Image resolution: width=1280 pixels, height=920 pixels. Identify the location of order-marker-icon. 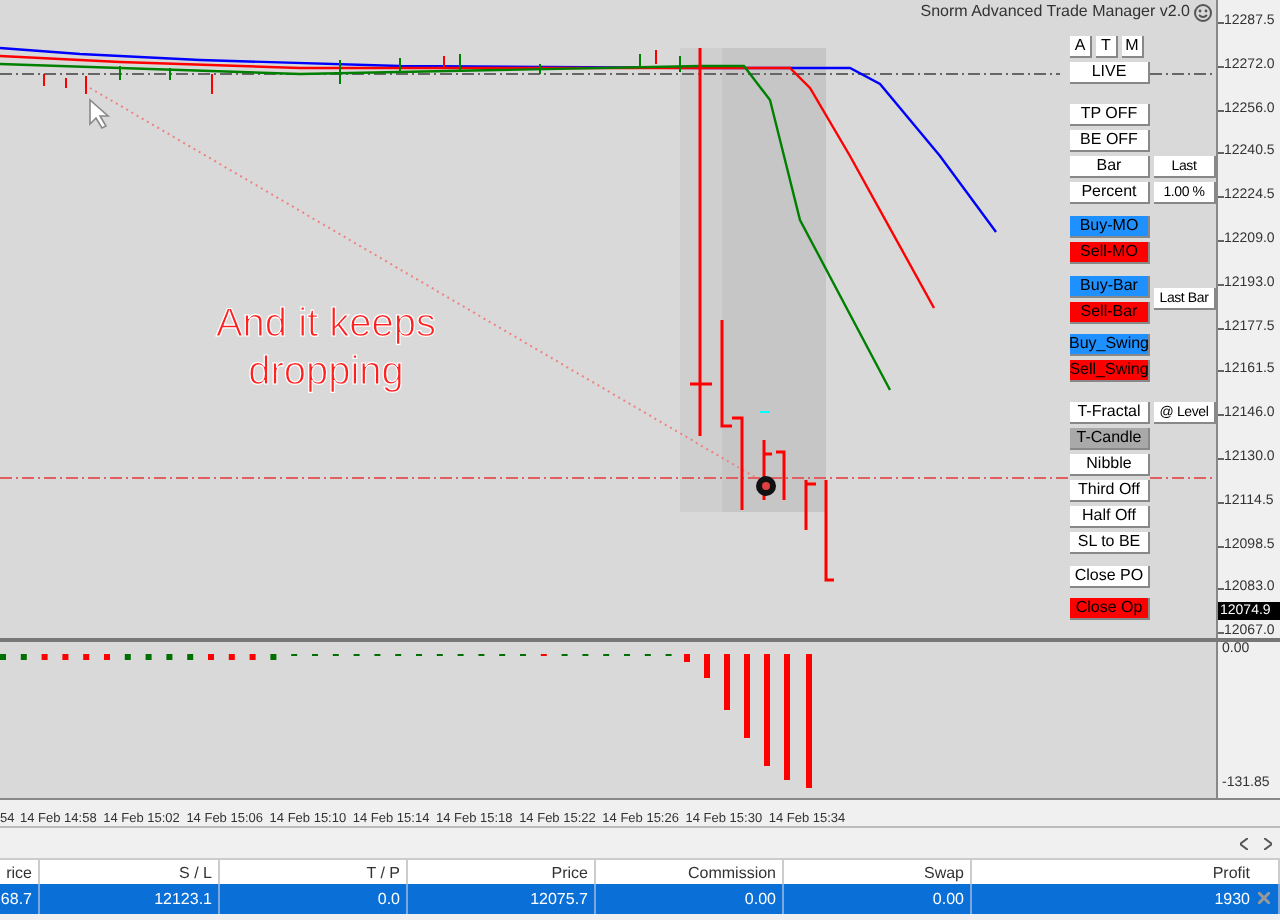
(766, 486).